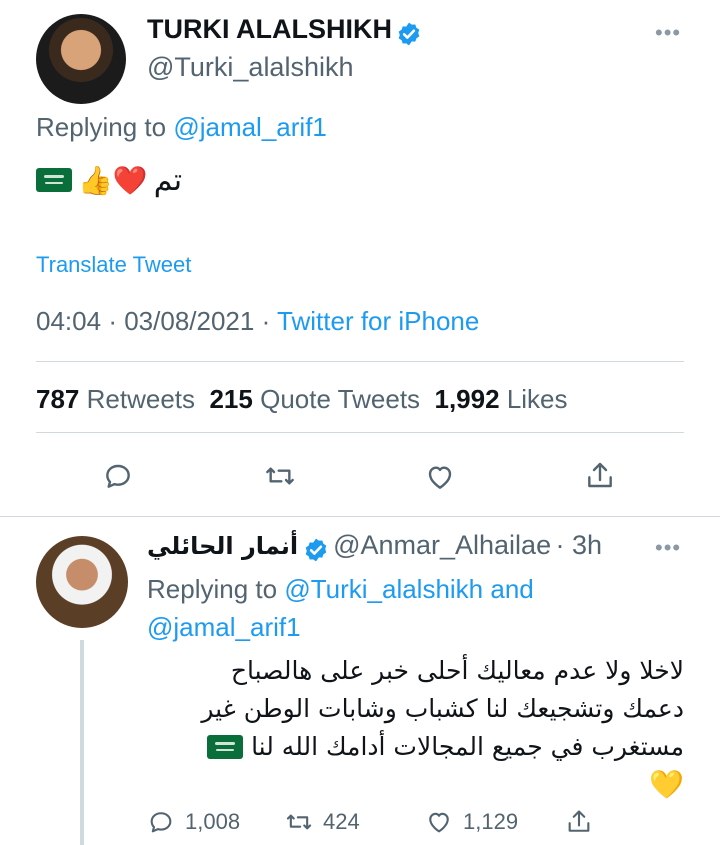 This screenshot has width=720, height=845. I want to click on replying-to-line: Replying to @jamal_arif1, so click(181, 127).